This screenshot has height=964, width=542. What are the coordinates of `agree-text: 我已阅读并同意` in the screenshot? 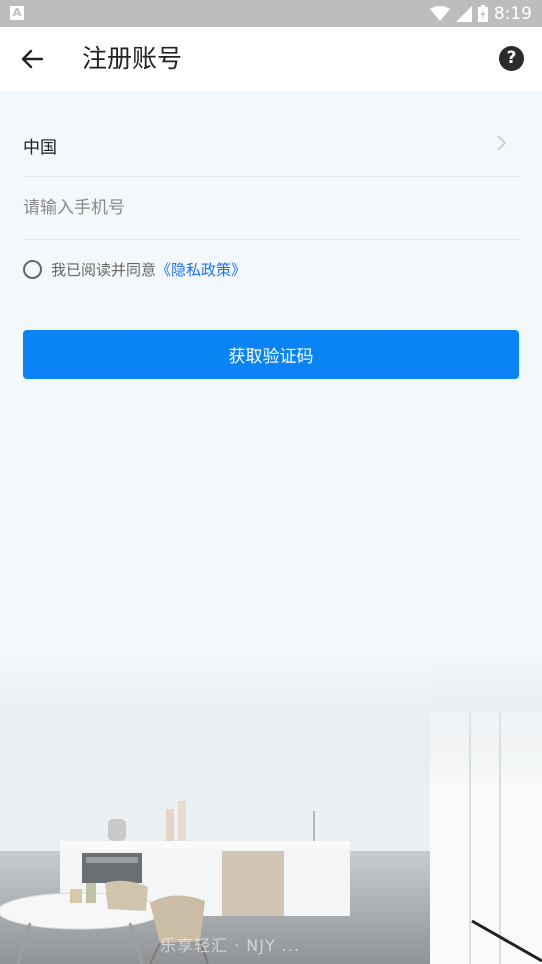 It's located at (104, 269).